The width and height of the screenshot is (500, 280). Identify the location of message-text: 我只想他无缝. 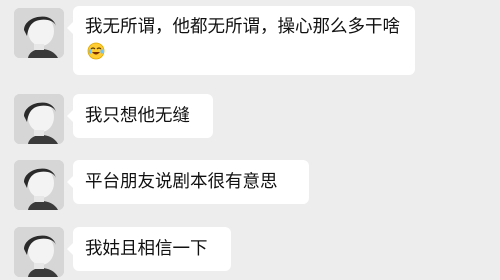
(137, 116).